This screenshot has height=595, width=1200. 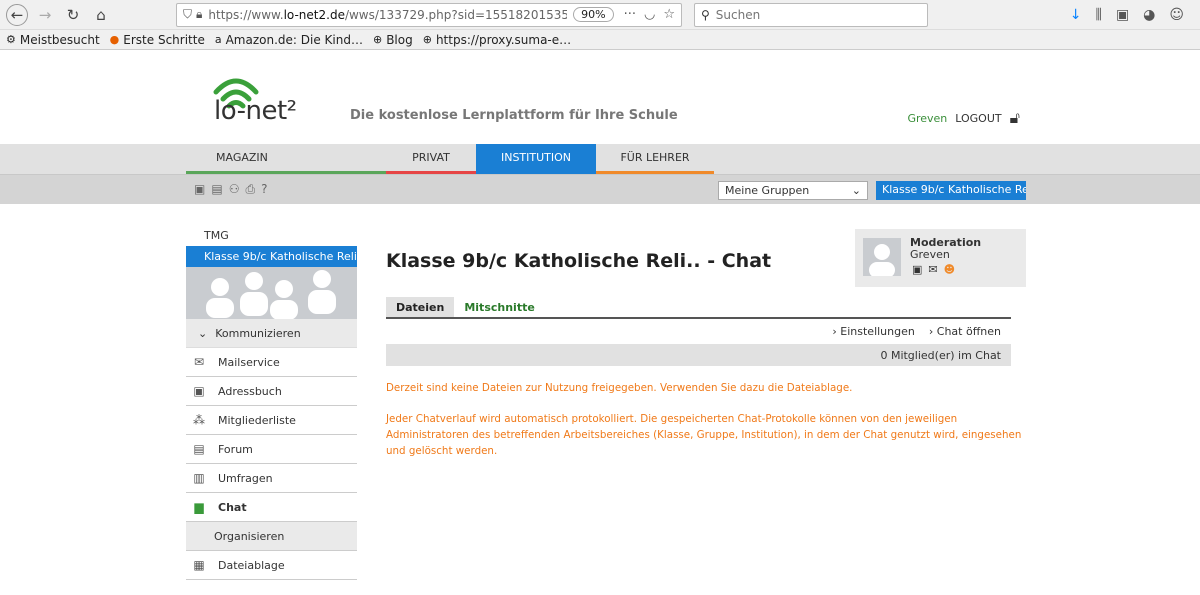 I want to click on gear-icon: ⚙, so click(x=11, y=39).